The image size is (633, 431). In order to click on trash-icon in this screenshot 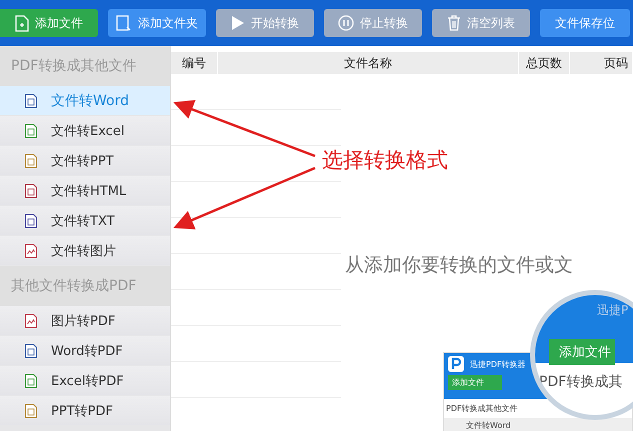, I will do `click(454, 23)`.